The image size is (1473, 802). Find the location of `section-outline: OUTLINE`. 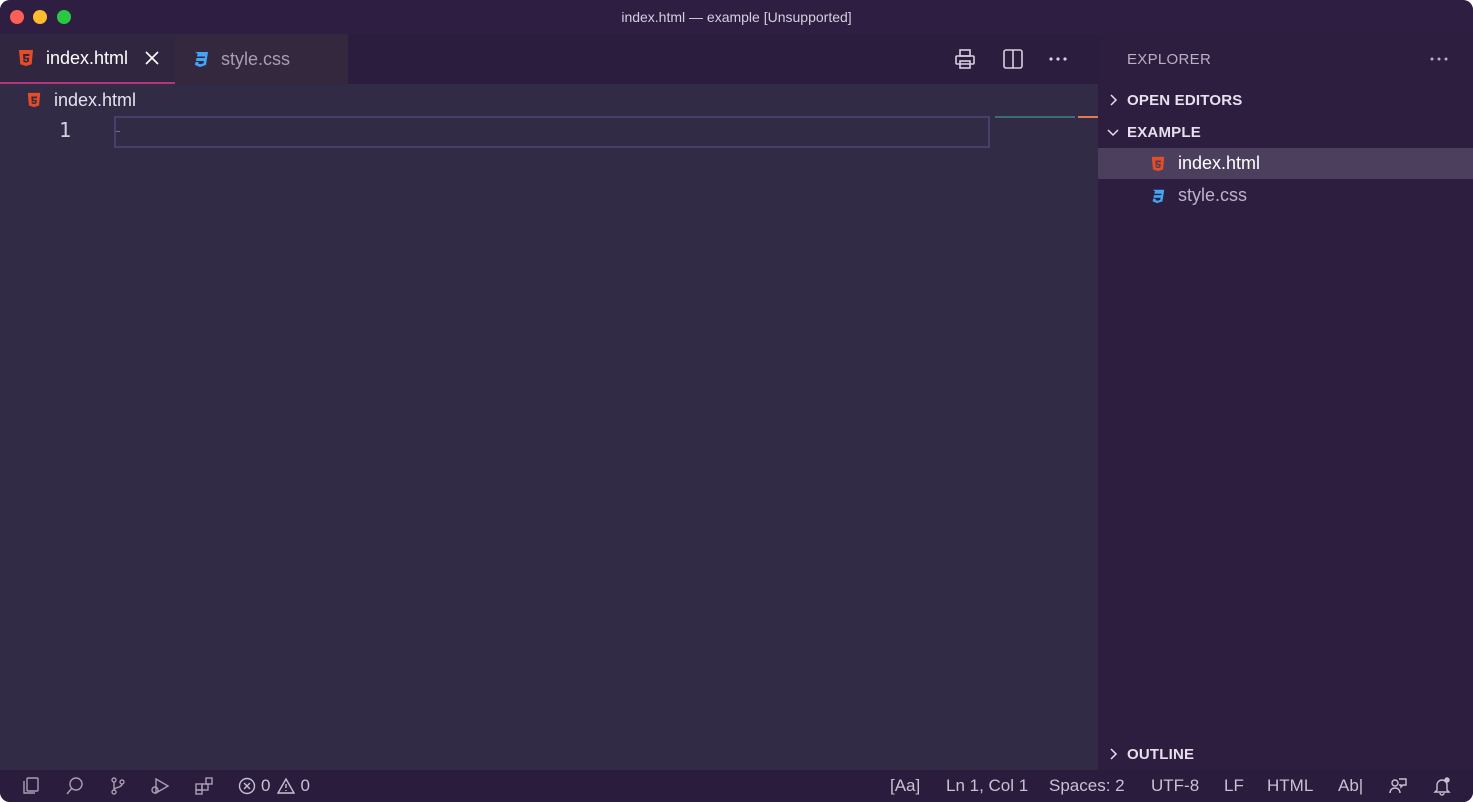

section-outline: OUTLINE is located at coordinates (1285, 754).